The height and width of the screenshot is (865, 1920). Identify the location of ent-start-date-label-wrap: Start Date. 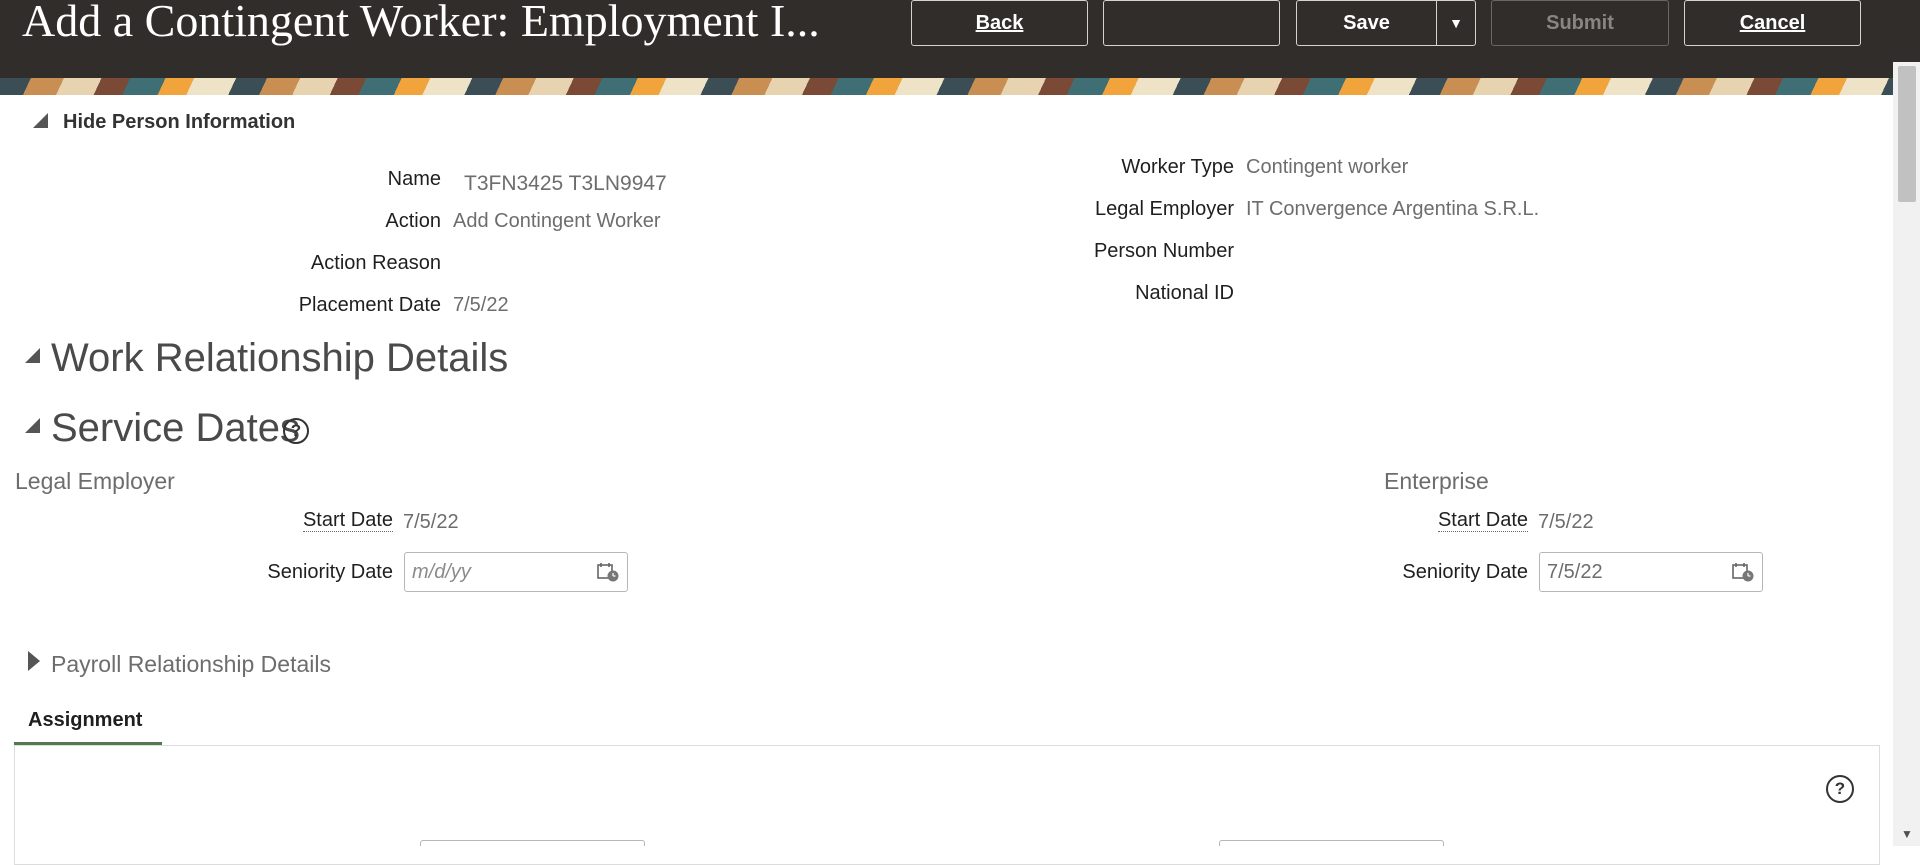
(1406, 520).